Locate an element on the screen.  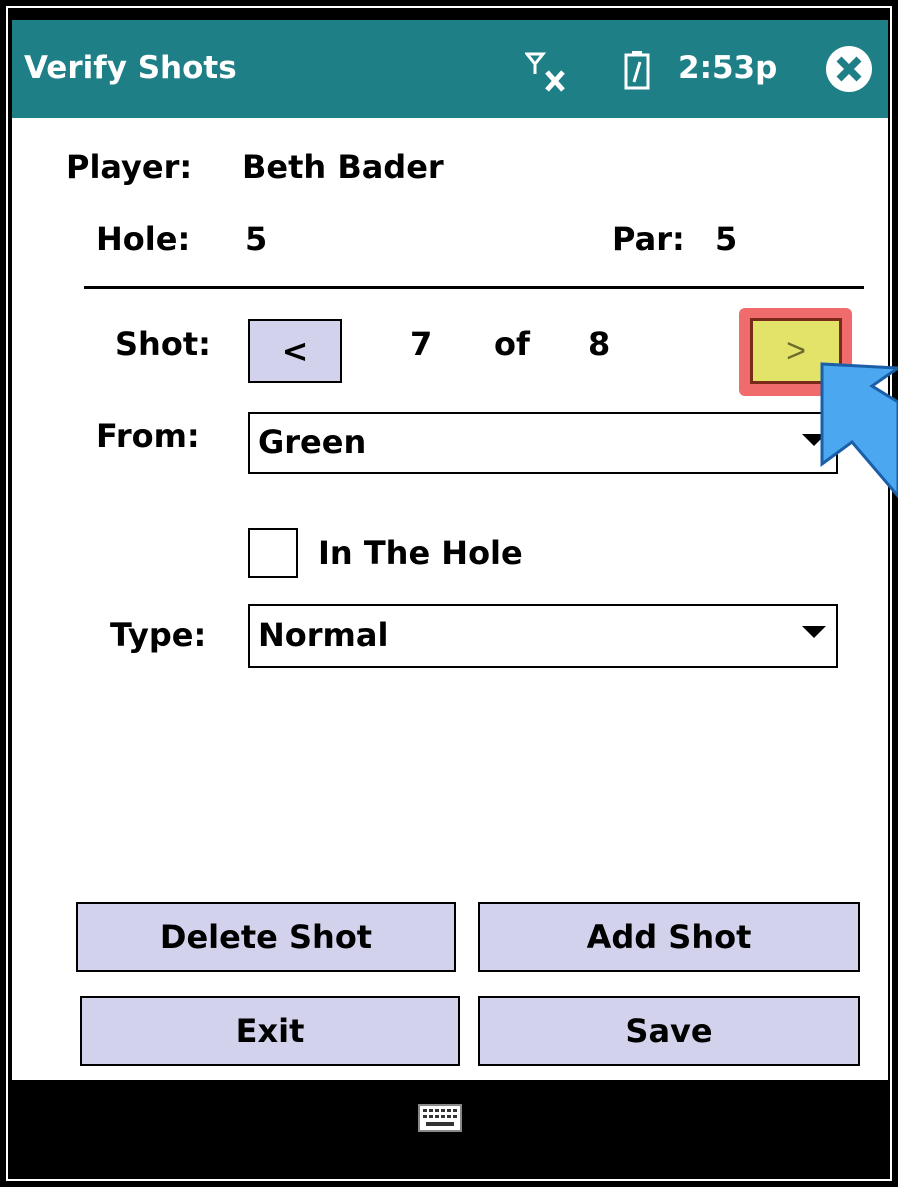
par-value: 5 is located at coordinates (726, 239).